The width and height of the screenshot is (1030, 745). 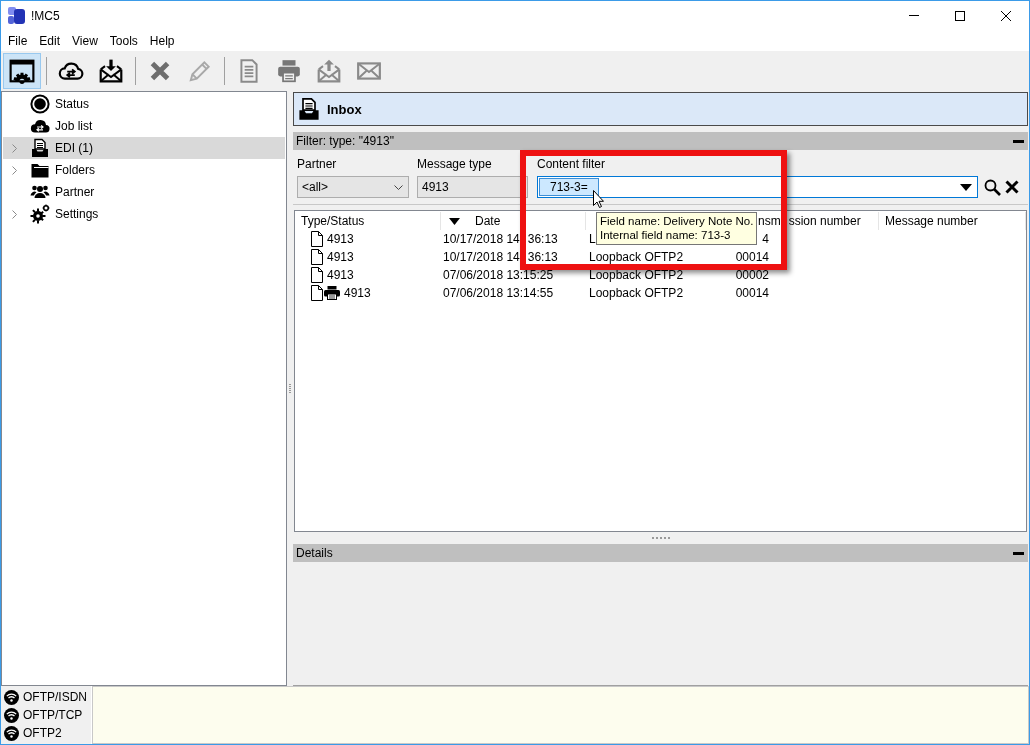 I want to click on filter-token: 713-3=, so click(x=569, y=187).